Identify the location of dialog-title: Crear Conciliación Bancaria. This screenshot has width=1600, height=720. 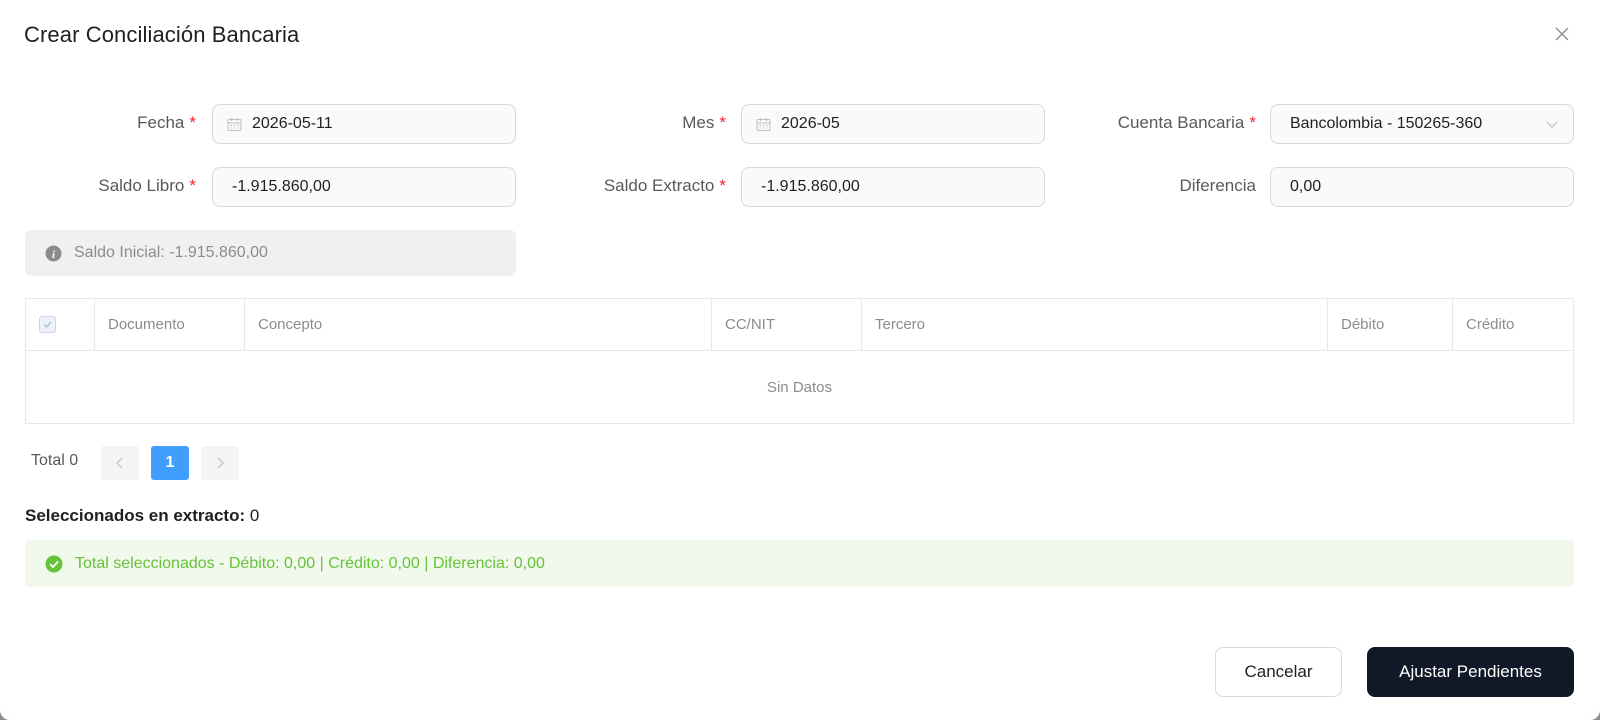
(162, 34).